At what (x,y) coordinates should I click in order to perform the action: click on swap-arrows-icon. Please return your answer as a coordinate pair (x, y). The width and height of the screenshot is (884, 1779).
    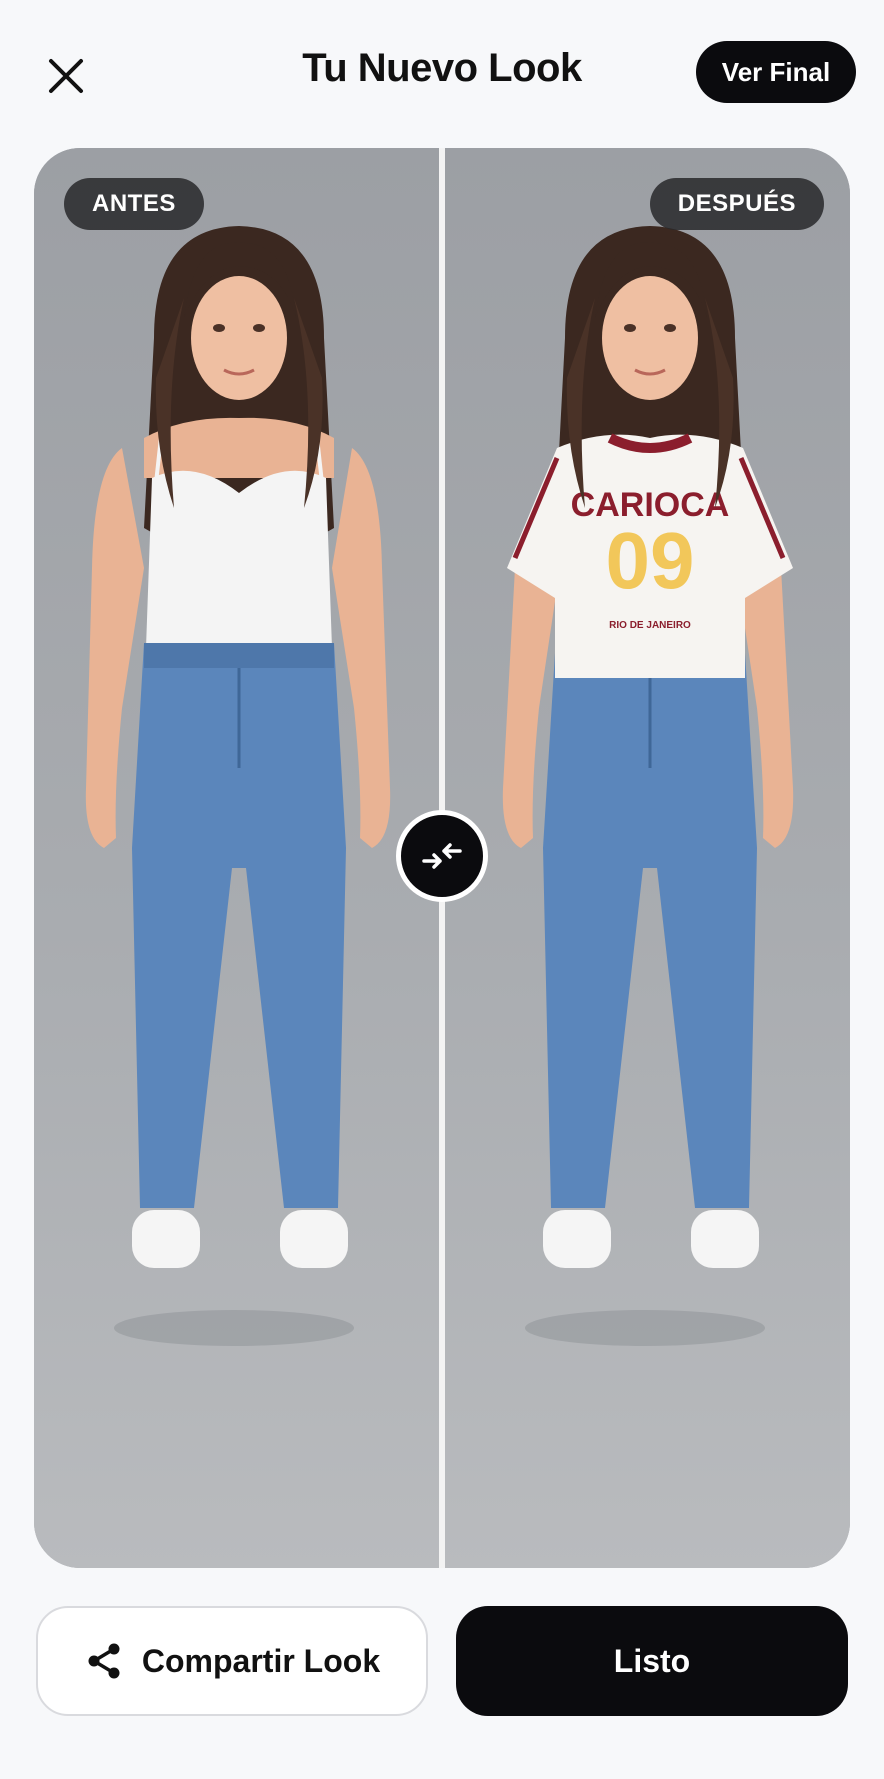
    Looking at the image, I should click on (442, 856).